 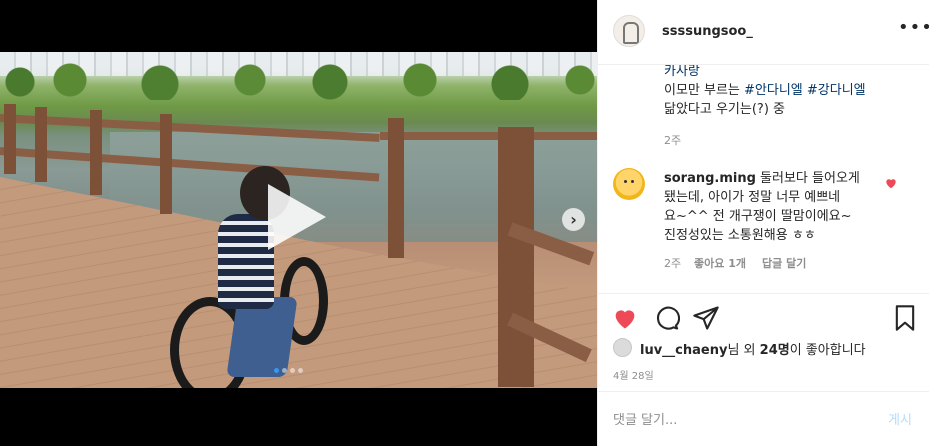 I want to click on comment-text: 요~^^ 전 개구쟁이 딸맘이에요~, so click(x=758, y=216).